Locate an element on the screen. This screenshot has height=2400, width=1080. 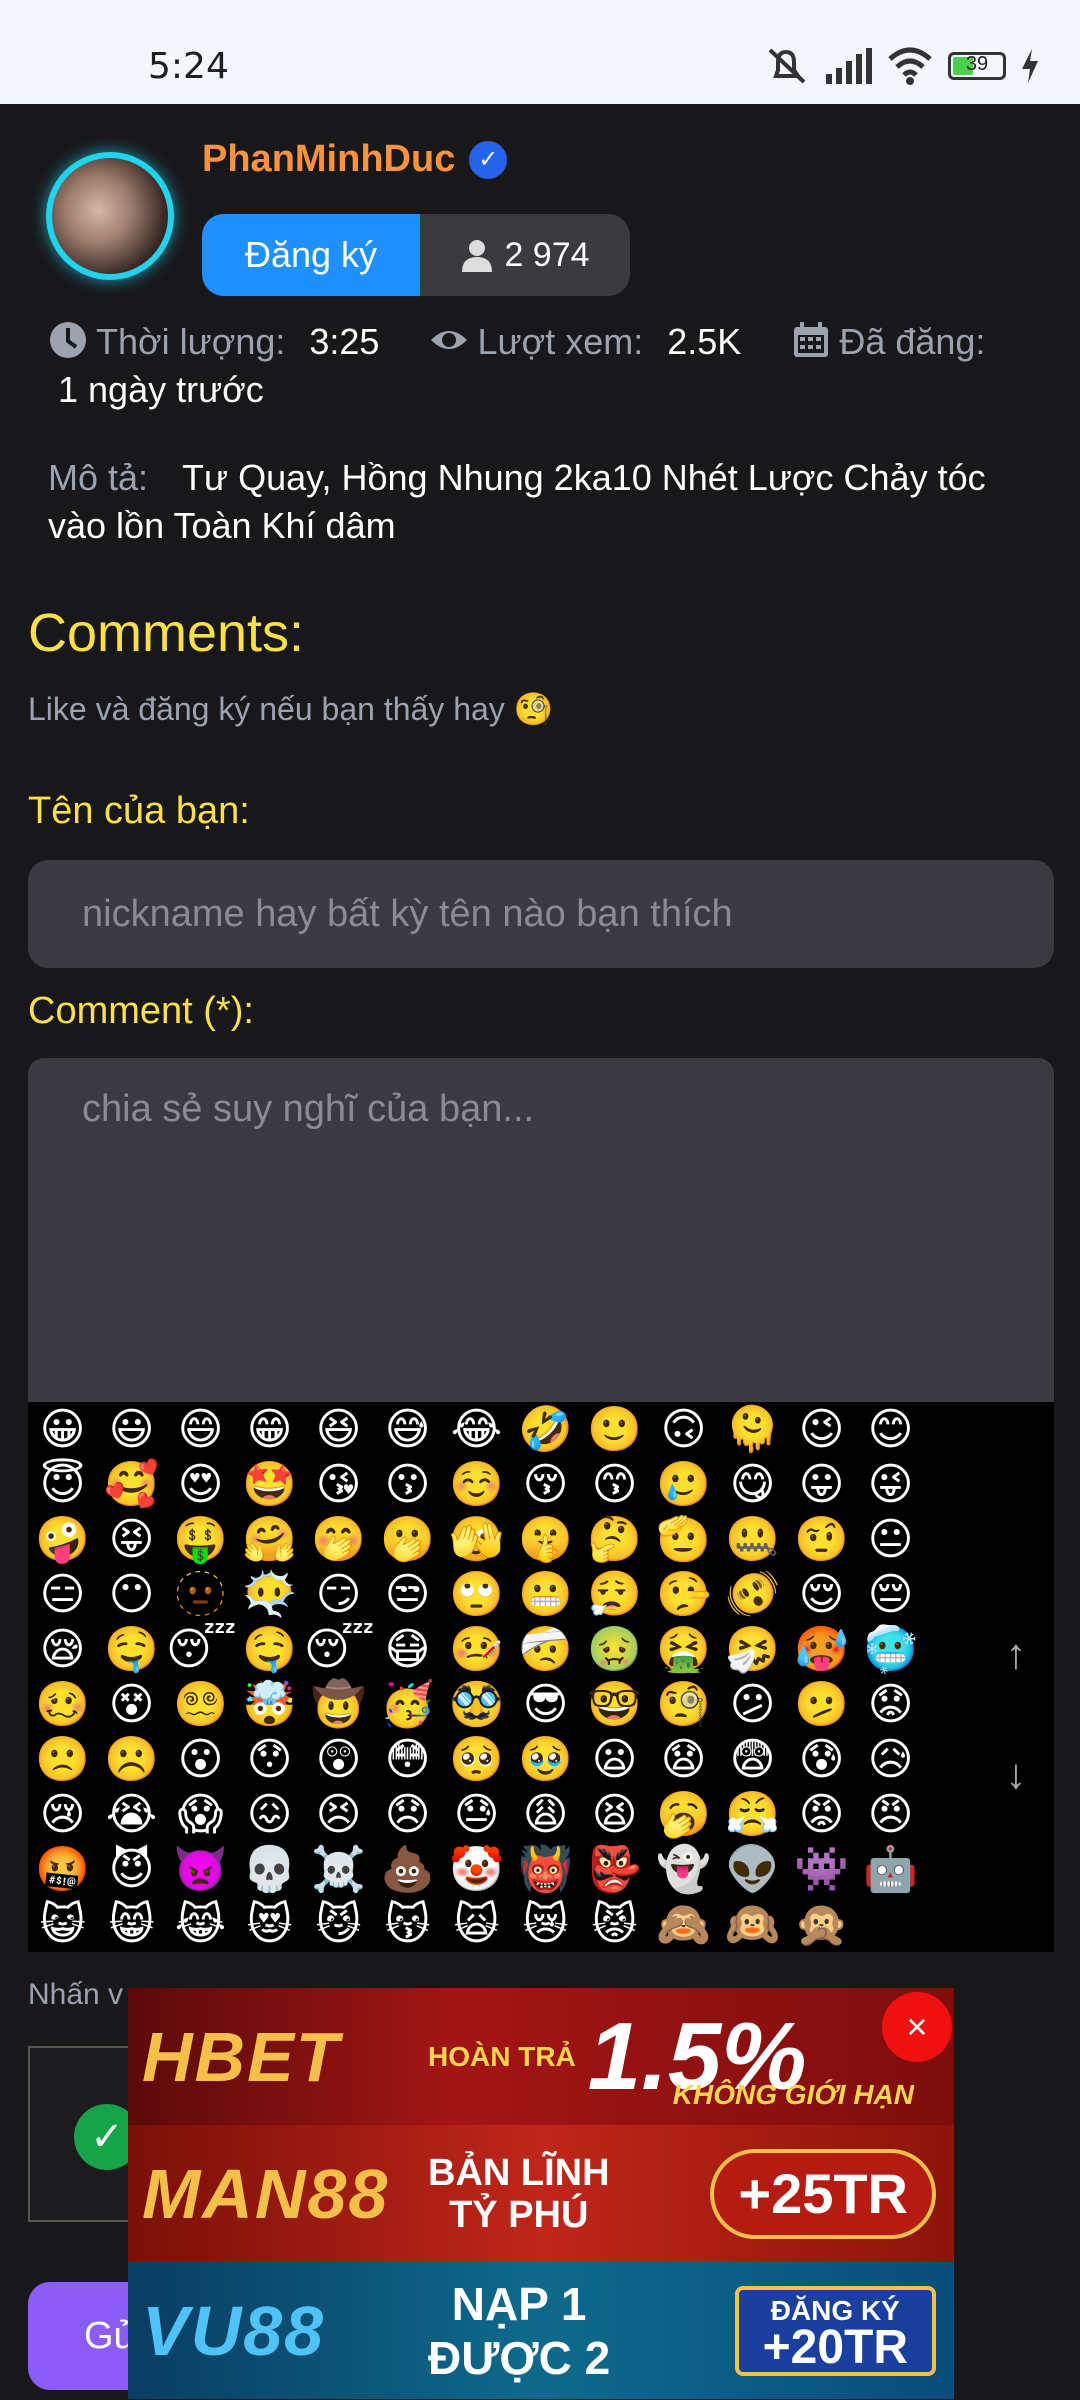
emoji-item: 🤐 is located at coordinates (752, 1539).